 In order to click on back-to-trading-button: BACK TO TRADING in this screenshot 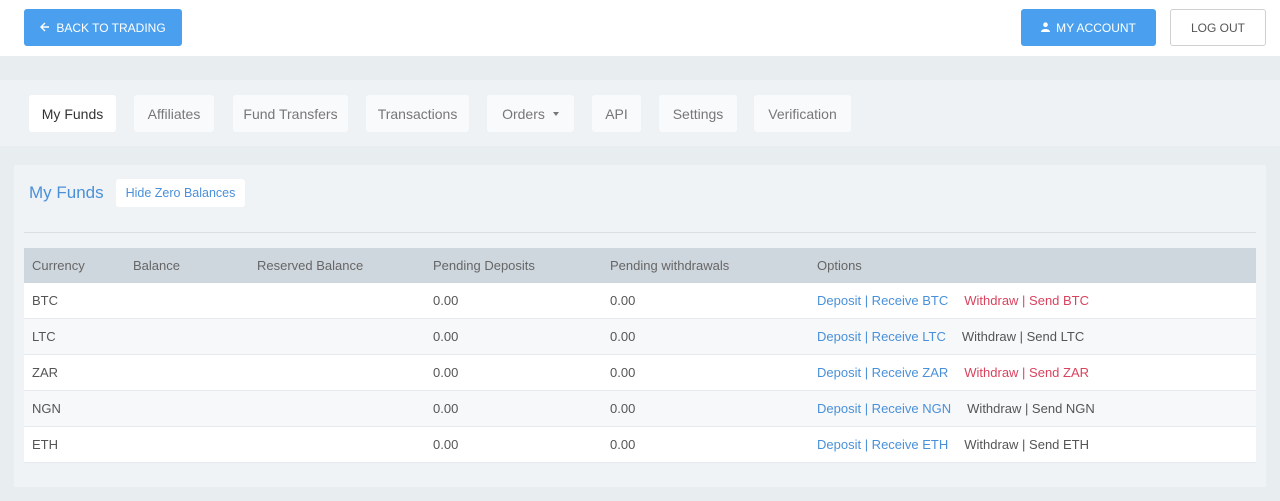, I will do `click(103, 27)`.